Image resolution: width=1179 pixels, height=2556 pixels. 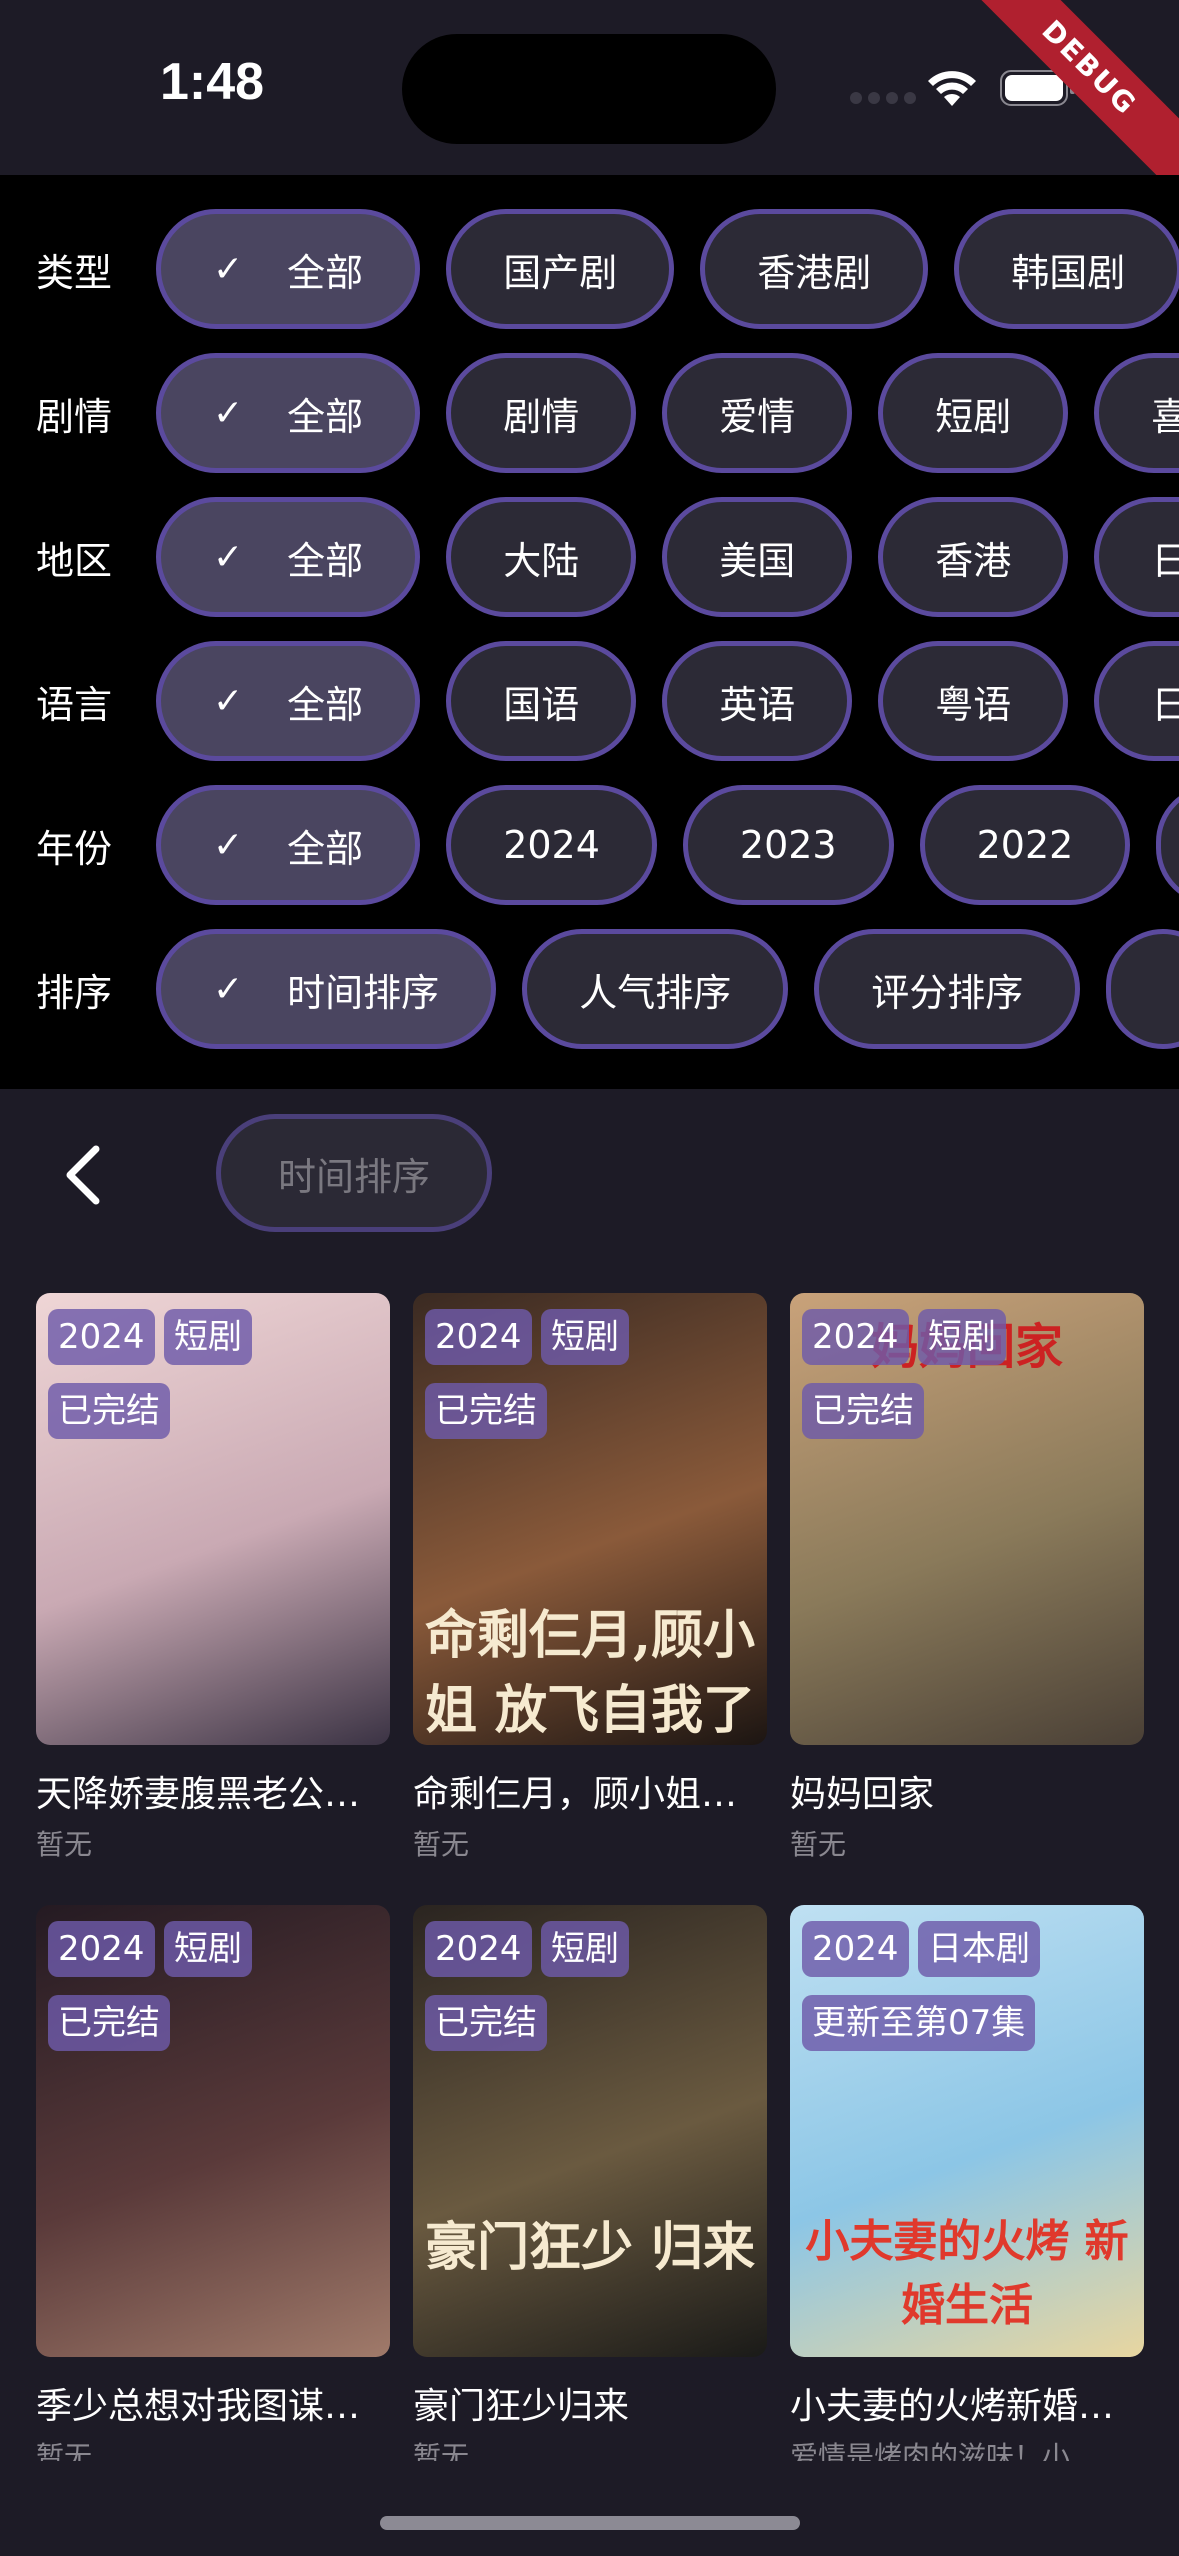 What do you see at coordinates (560, 272) in the screenshot?
I see `filter-chip-label: 国产剧` at bounding box center [560, 272].